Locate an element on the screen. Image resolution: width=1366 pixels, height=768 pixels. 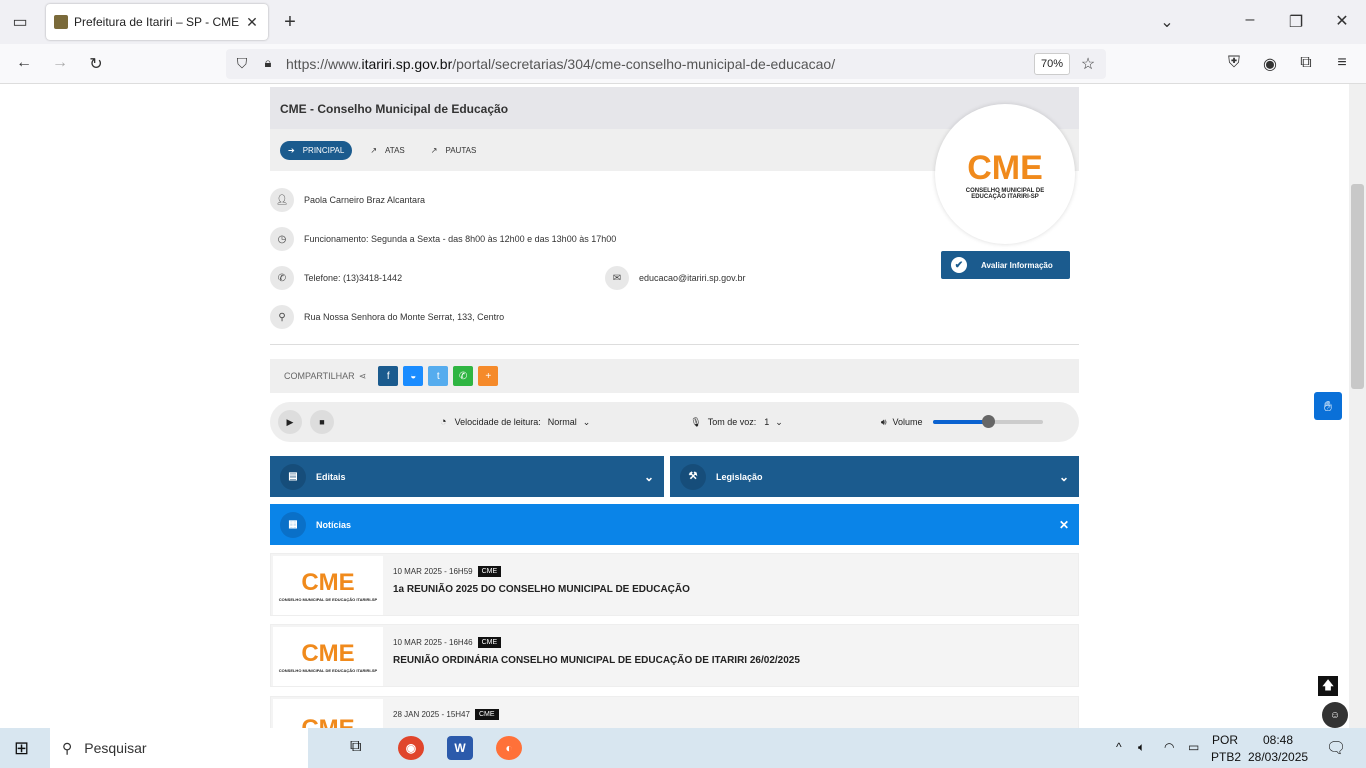
task-view-icon: ⧉ is located at coordinates (355, 747).